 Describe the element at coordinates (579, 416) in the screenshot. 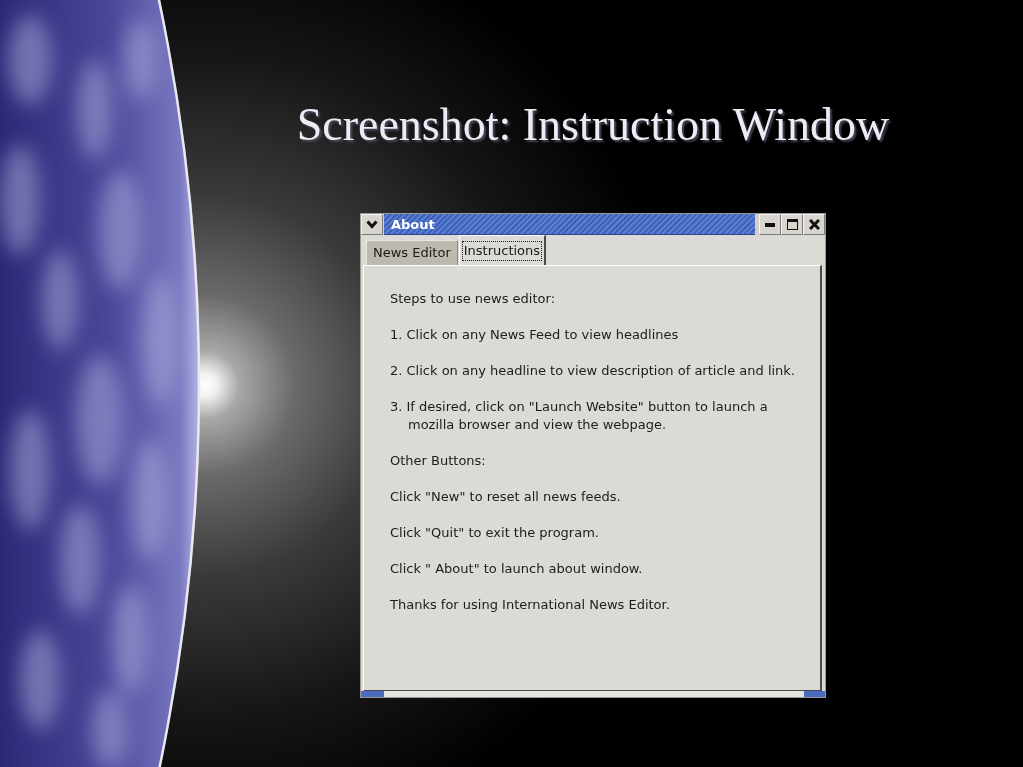

I see `instruction-text: 3. If desired, click on "Launch Website" button to launch a mozilla browser and view the webpage.` at that location.